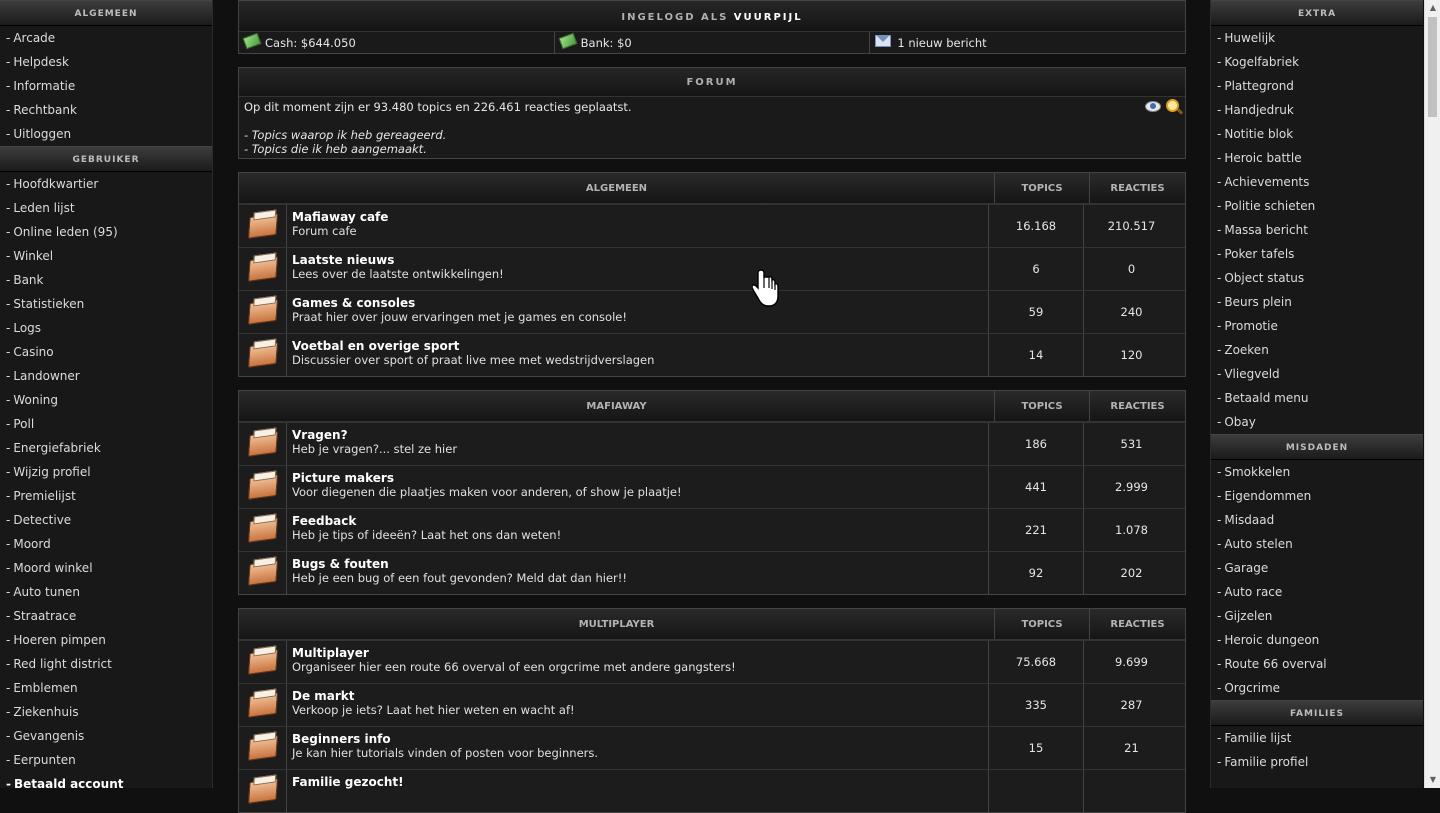 This screenshot has width=1440, height=813. What do you see at coordinates (106, 159) in the screenshot?
I see `sidebar-heading: GEBRUIKER` at bounding box center [106, 159].